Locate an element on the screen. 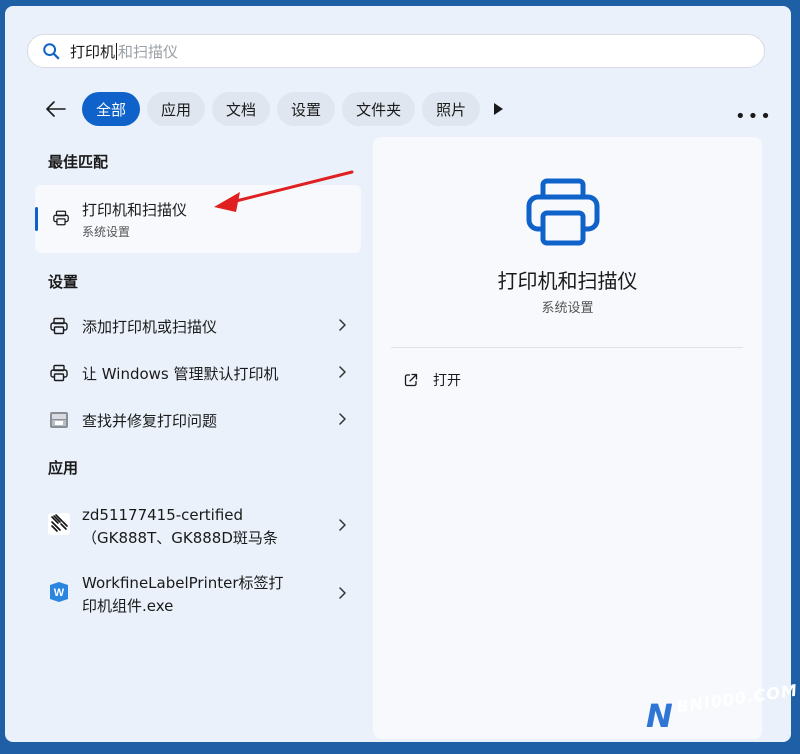 This screenshot has height=754, width=800. search-input: 打印机 和扫描仪 is located at coordinates (124, 51).